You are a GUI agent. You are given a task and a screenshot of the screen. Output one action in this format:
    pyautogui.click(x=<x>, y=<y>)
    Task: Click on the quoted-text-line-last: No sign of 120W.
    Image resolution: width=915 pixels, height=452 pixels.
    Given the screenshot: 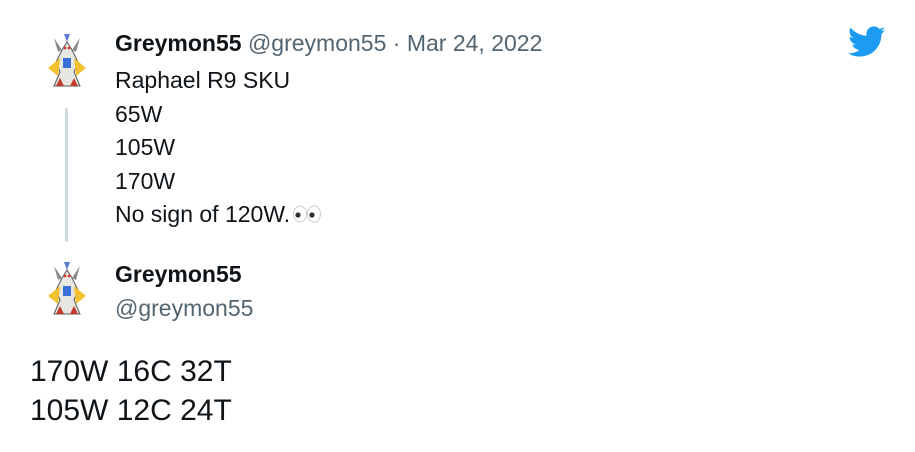 What is the action you would take?
    pyautogui.click(x=218, y=215)
    